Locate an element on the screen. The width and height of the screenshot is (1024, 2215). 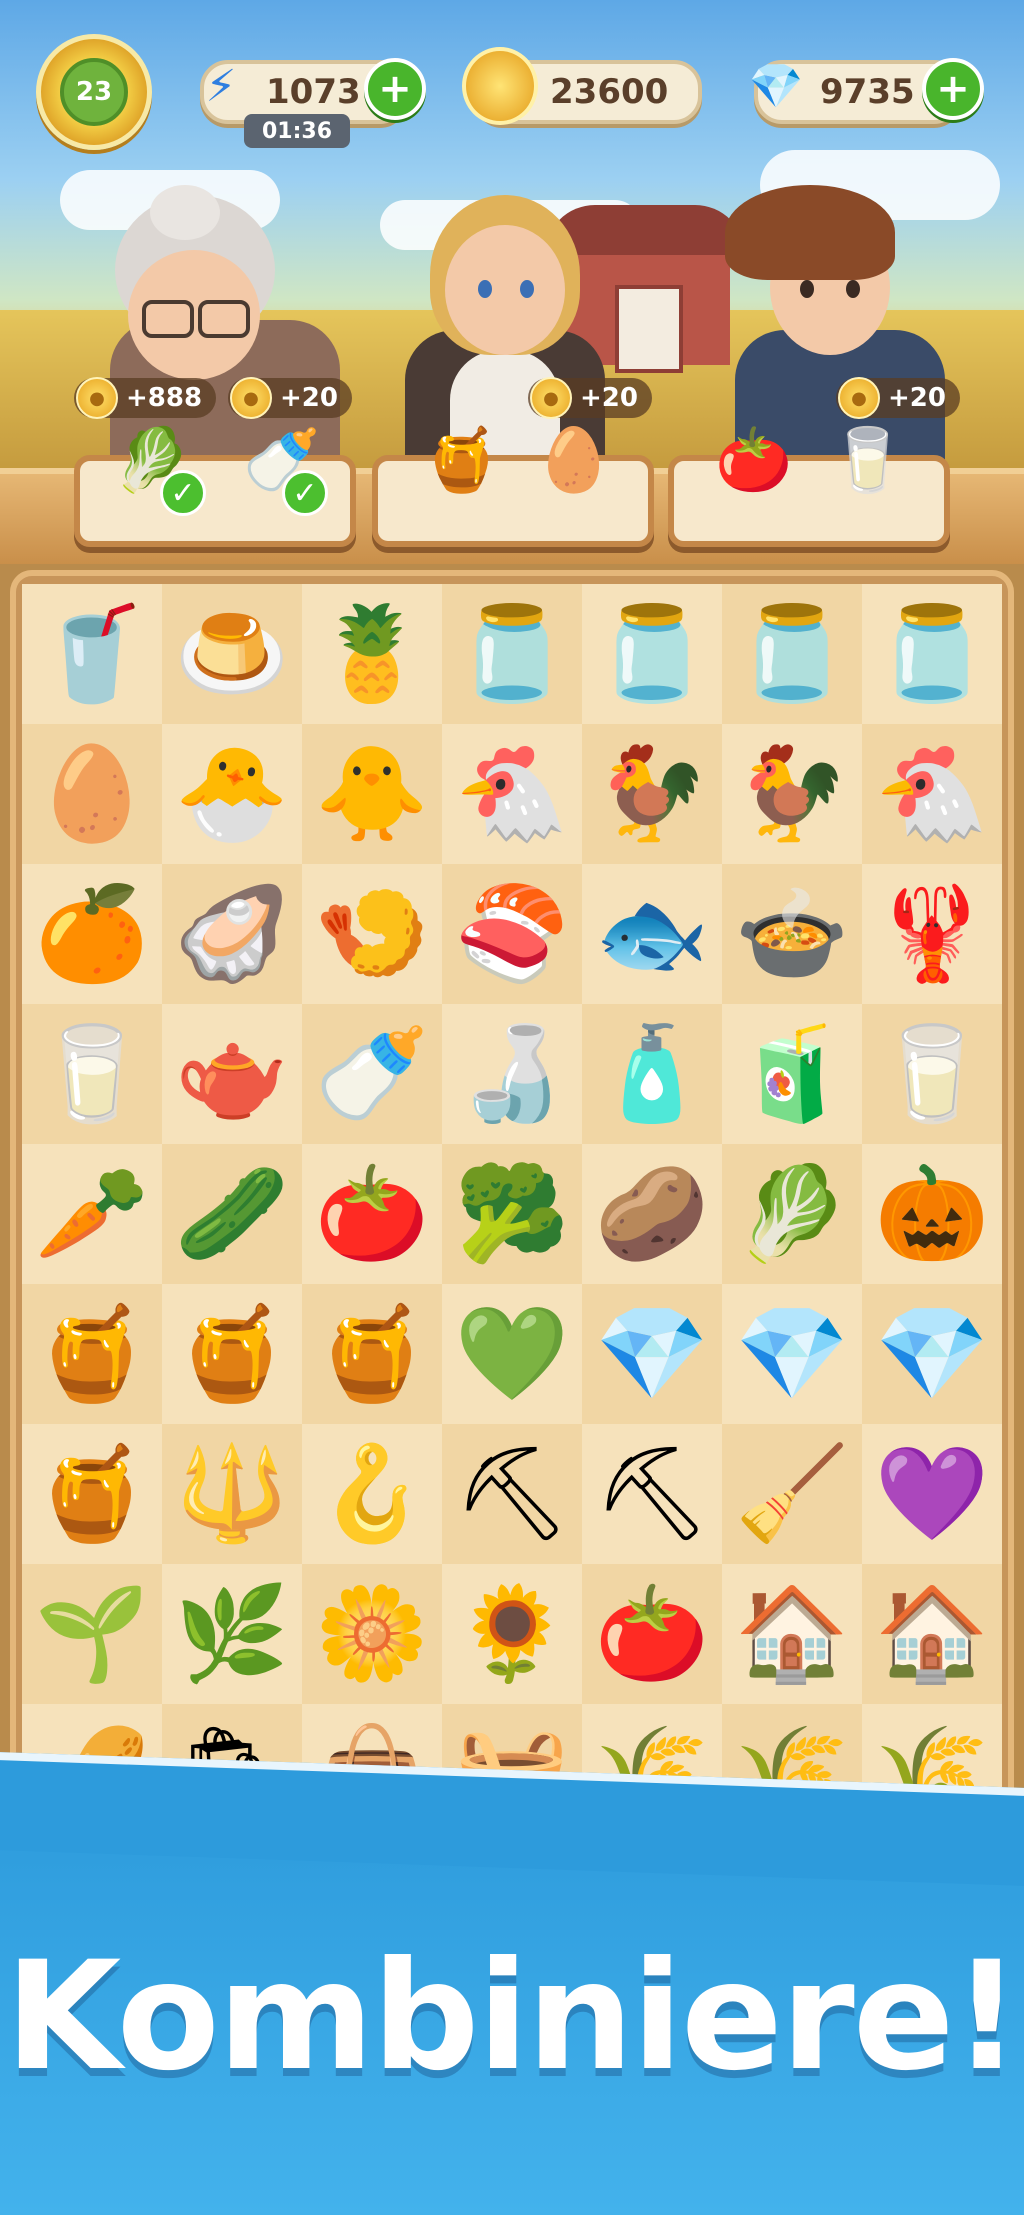
hand-fork-icon: 🔱 is located at coordinates (232, 1494).